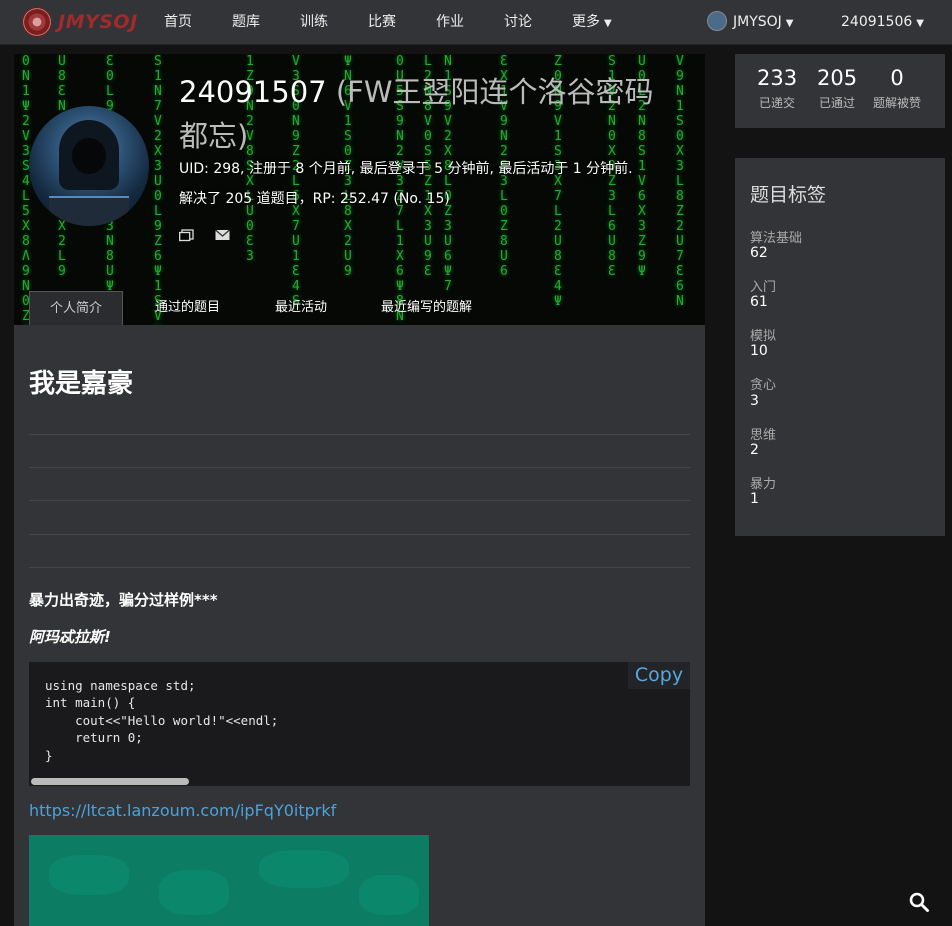 The image size is (952, 926). What do you see at coordinates (37, 22) in the screenshot?
I see `logo-seal-icon` at bounding box center [37, 22].